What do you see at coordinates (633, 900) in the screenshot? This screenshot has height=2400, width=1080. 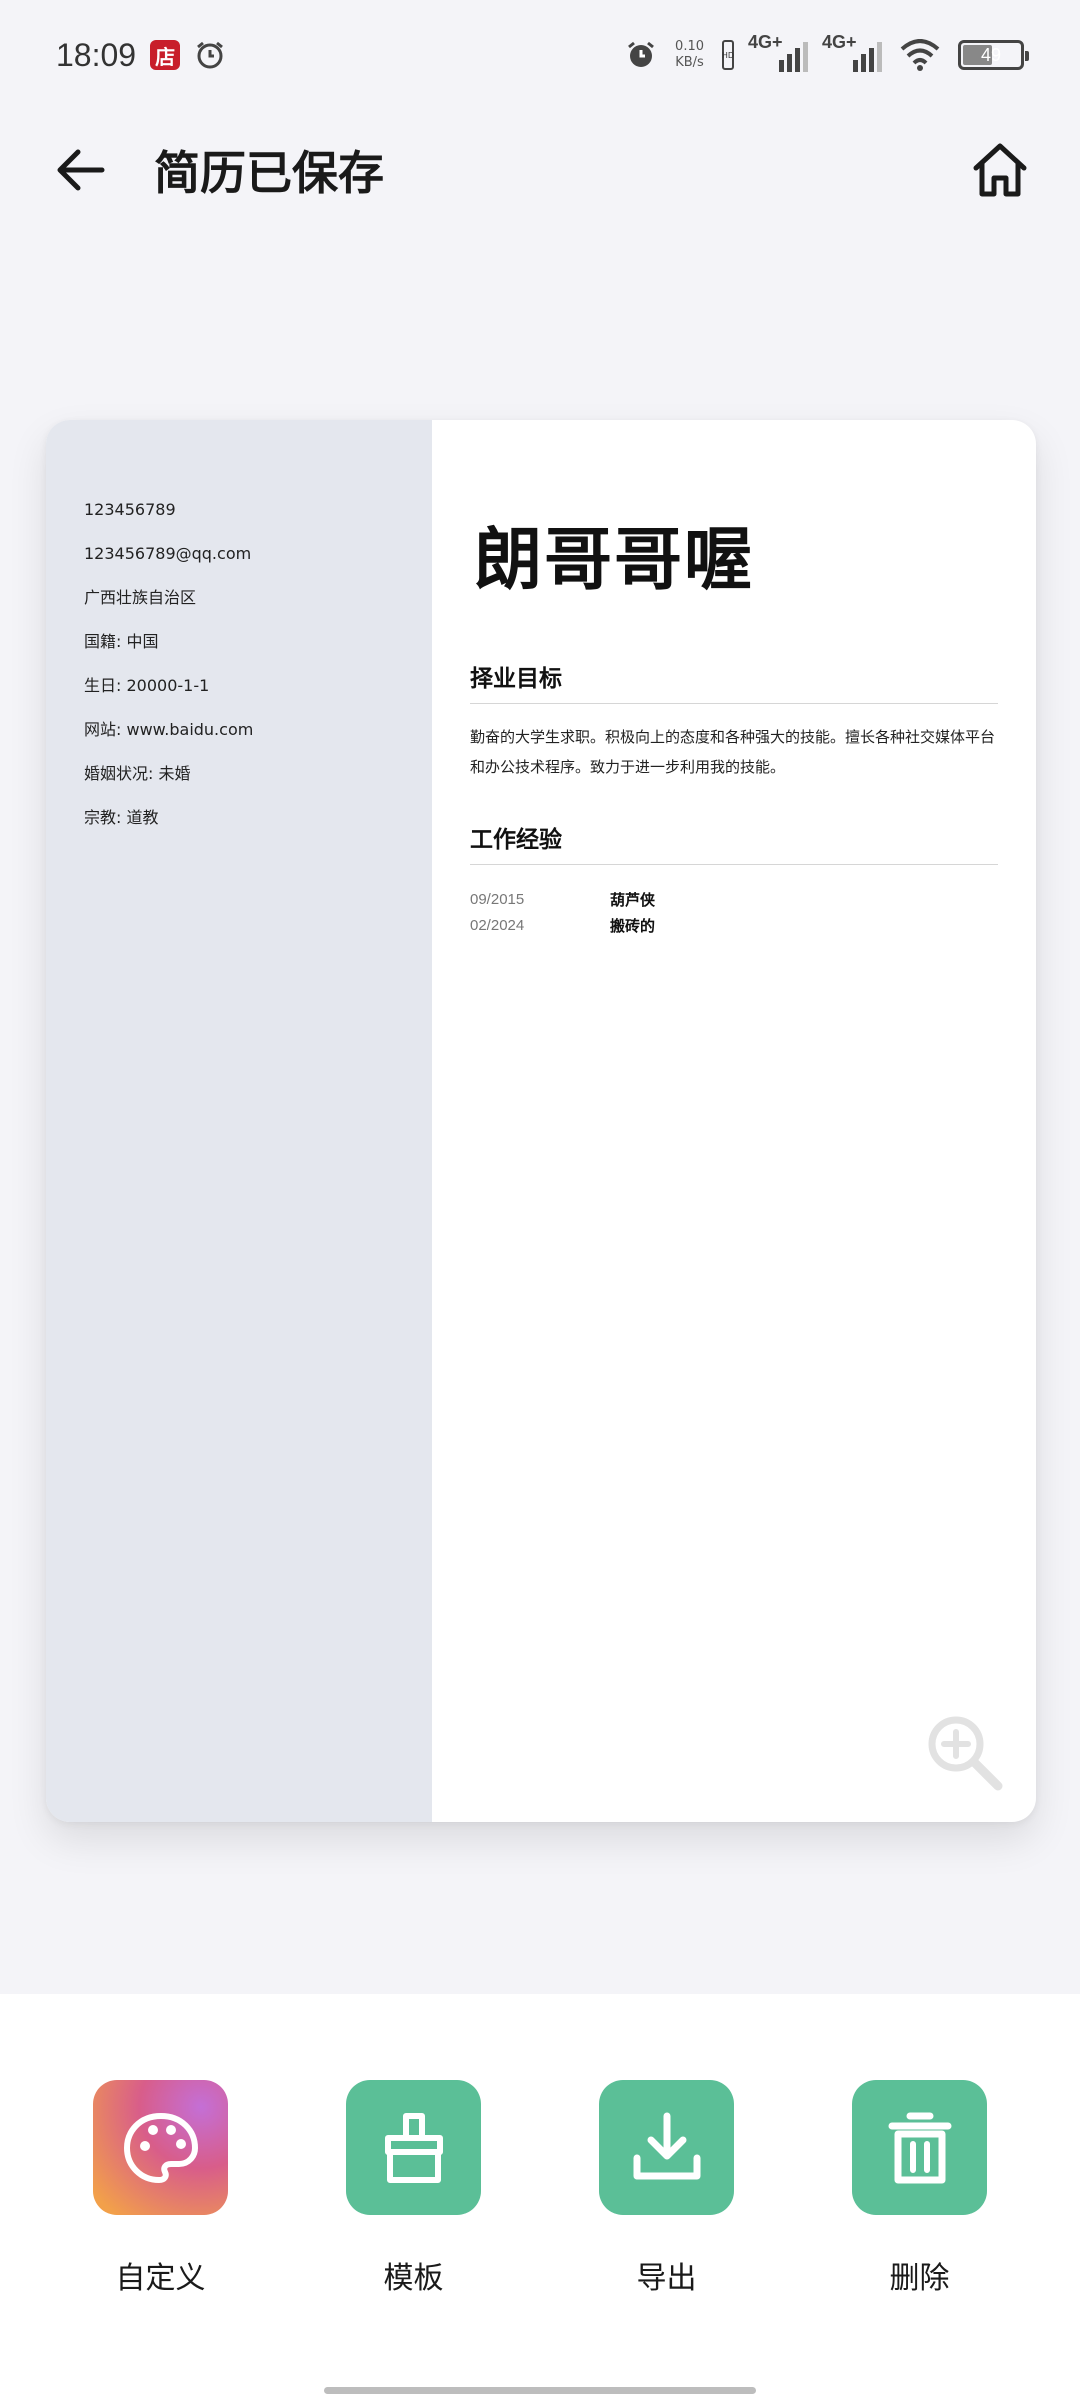 I see `experience-title: 葫芦侠` at bounding box center [633, 900].